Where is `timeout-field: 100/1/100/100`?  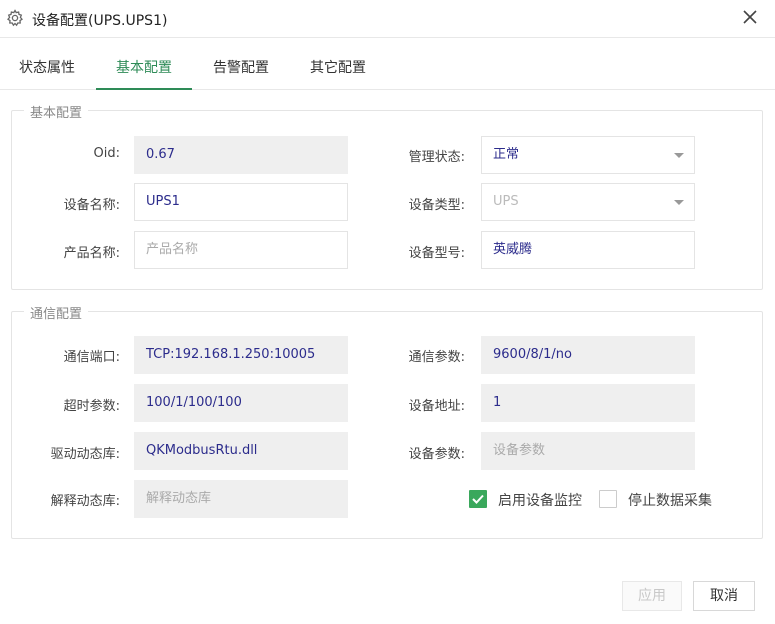
timeout-field: 100/1/100/100 is located at coordinates (241, 403).